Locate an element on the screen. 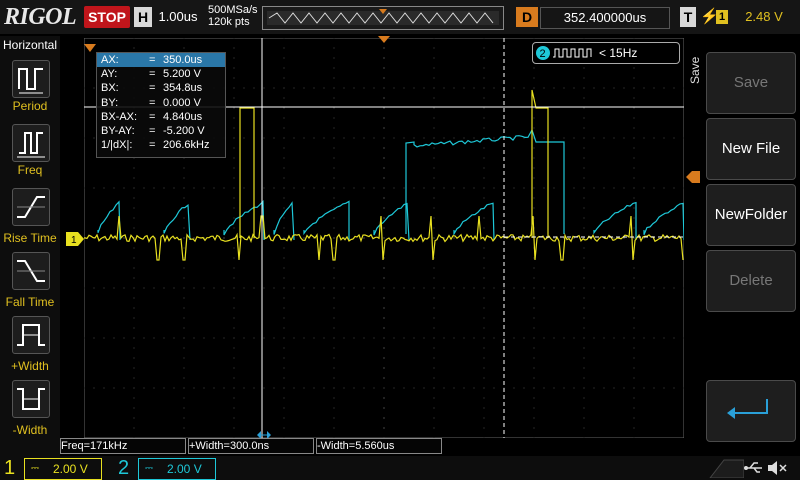 Image resolution: width=800 pixels, height=480 pixels. trigger-info-box: 2 < 15Hz is located at coordinates (606, 53).